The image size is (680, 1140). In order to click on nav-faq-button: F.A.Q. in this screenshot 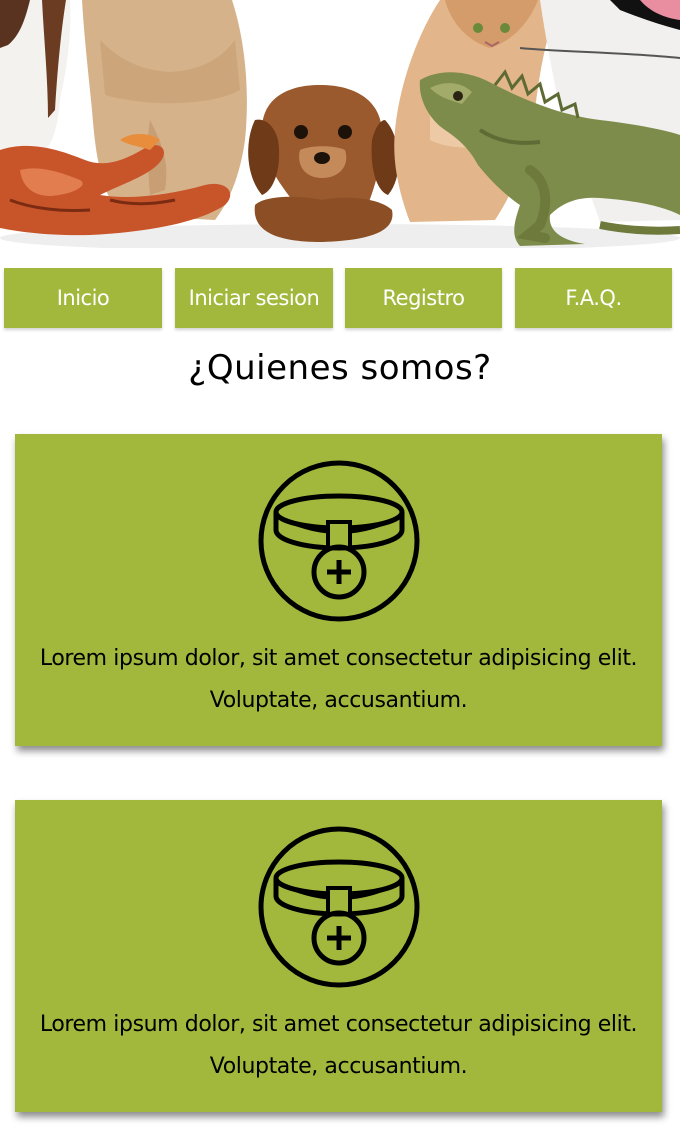, I will do `click(593, 298)`.